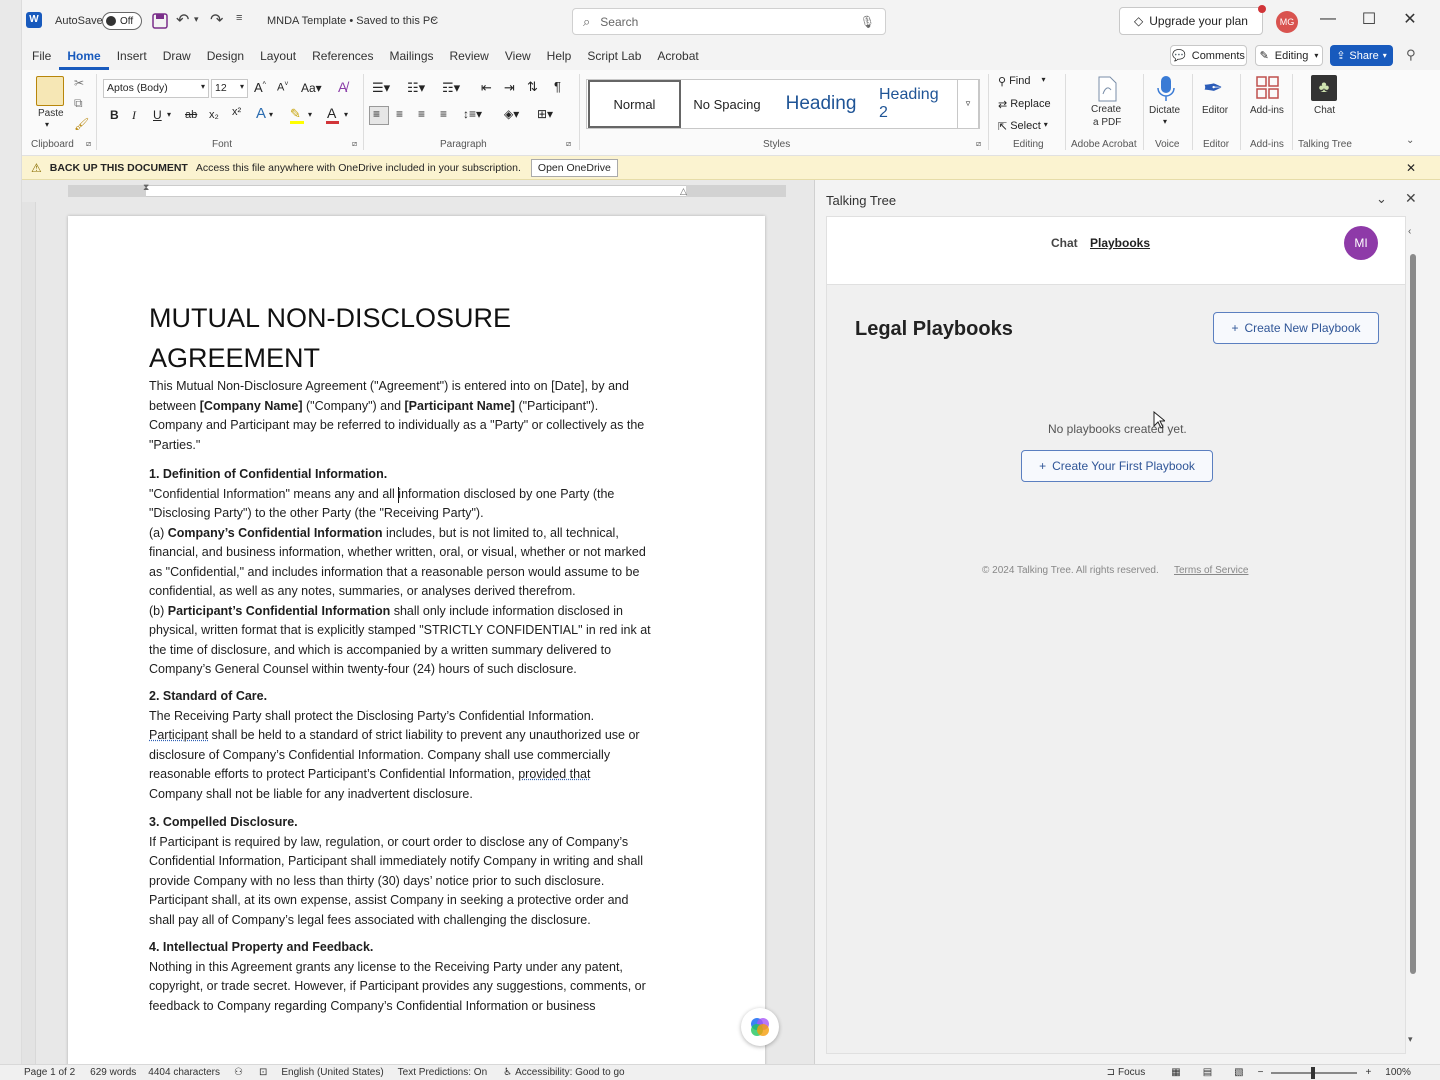  I want to click on macro-icon: ⊡, so click(263, 1072).